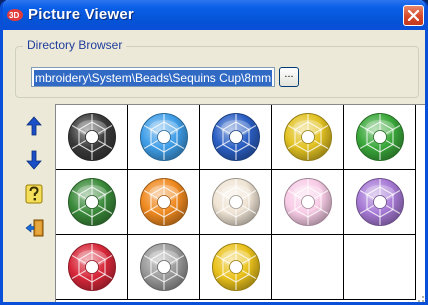  I want to click on question-icon, so click(34, 194).